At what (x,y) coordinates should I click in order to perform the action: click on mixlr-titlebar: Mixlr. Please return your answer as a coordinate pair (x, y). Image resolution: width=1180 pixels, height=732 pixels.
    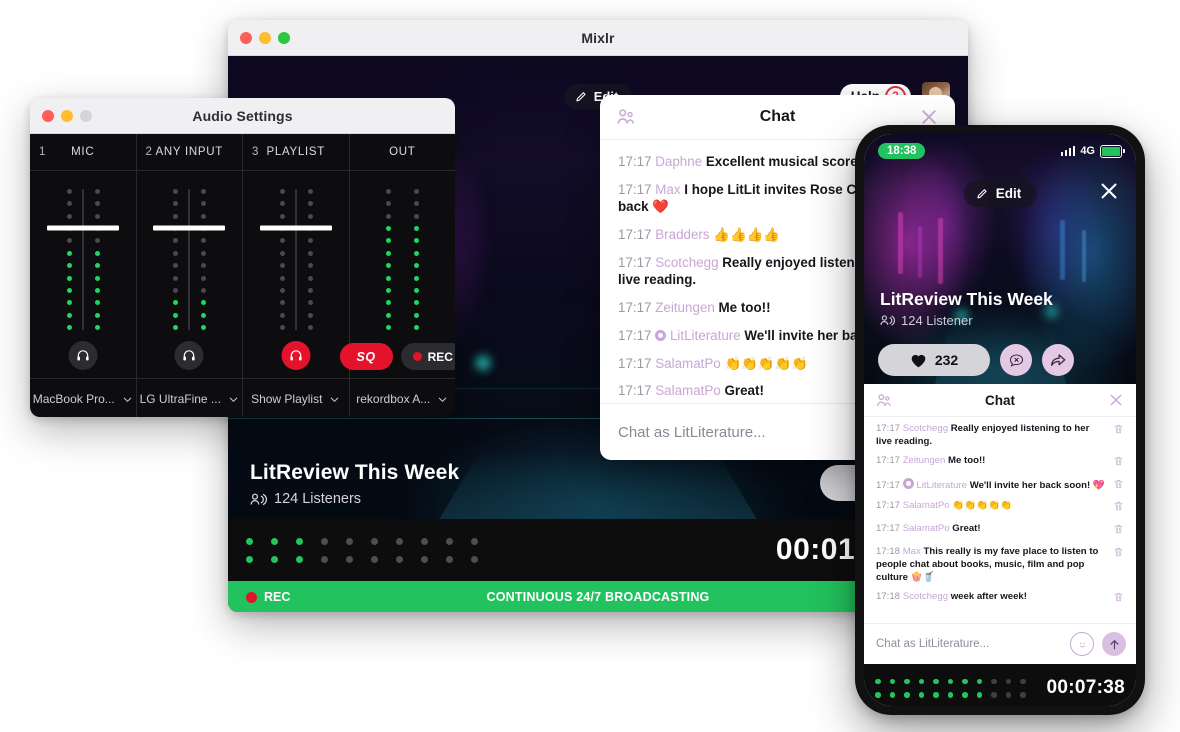
    Looking at the image, I should click on (598, 38).